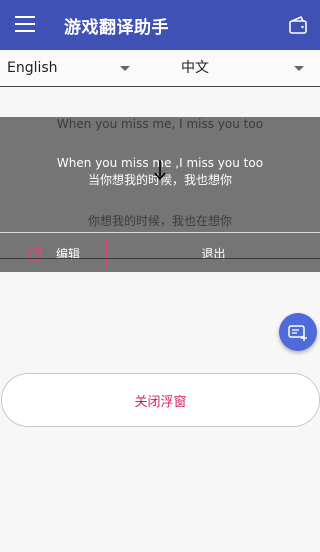 This screenshot has height=552, width=320. Describe the element at coordinates (32, 68) in the screenshot. I see `source-language-label: English` at that location.